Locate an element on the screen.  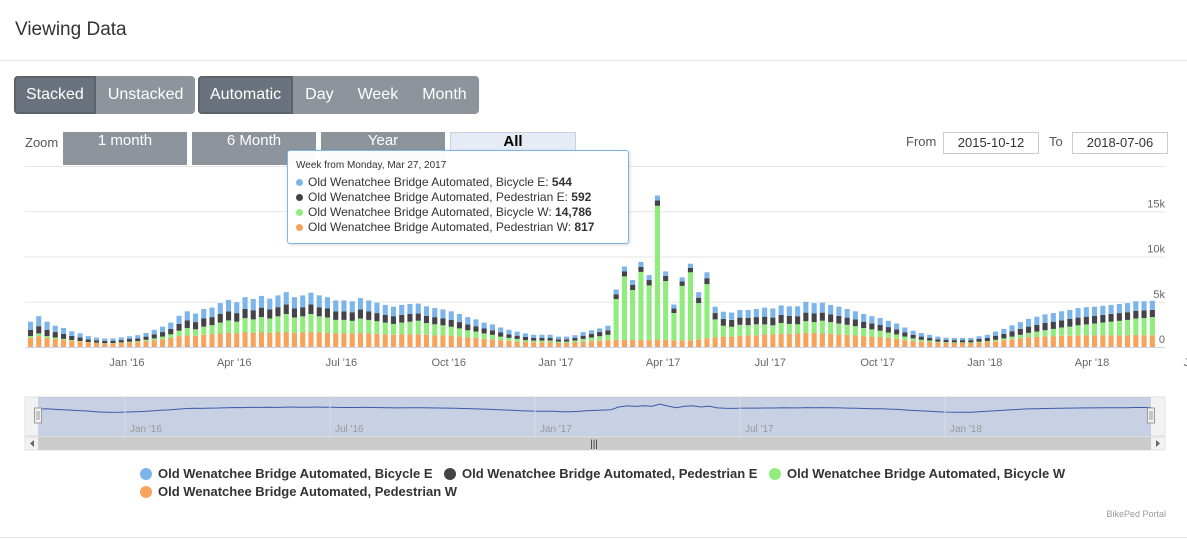
zoom-1-month-button: 1 month is located at coordinates (125, 148).